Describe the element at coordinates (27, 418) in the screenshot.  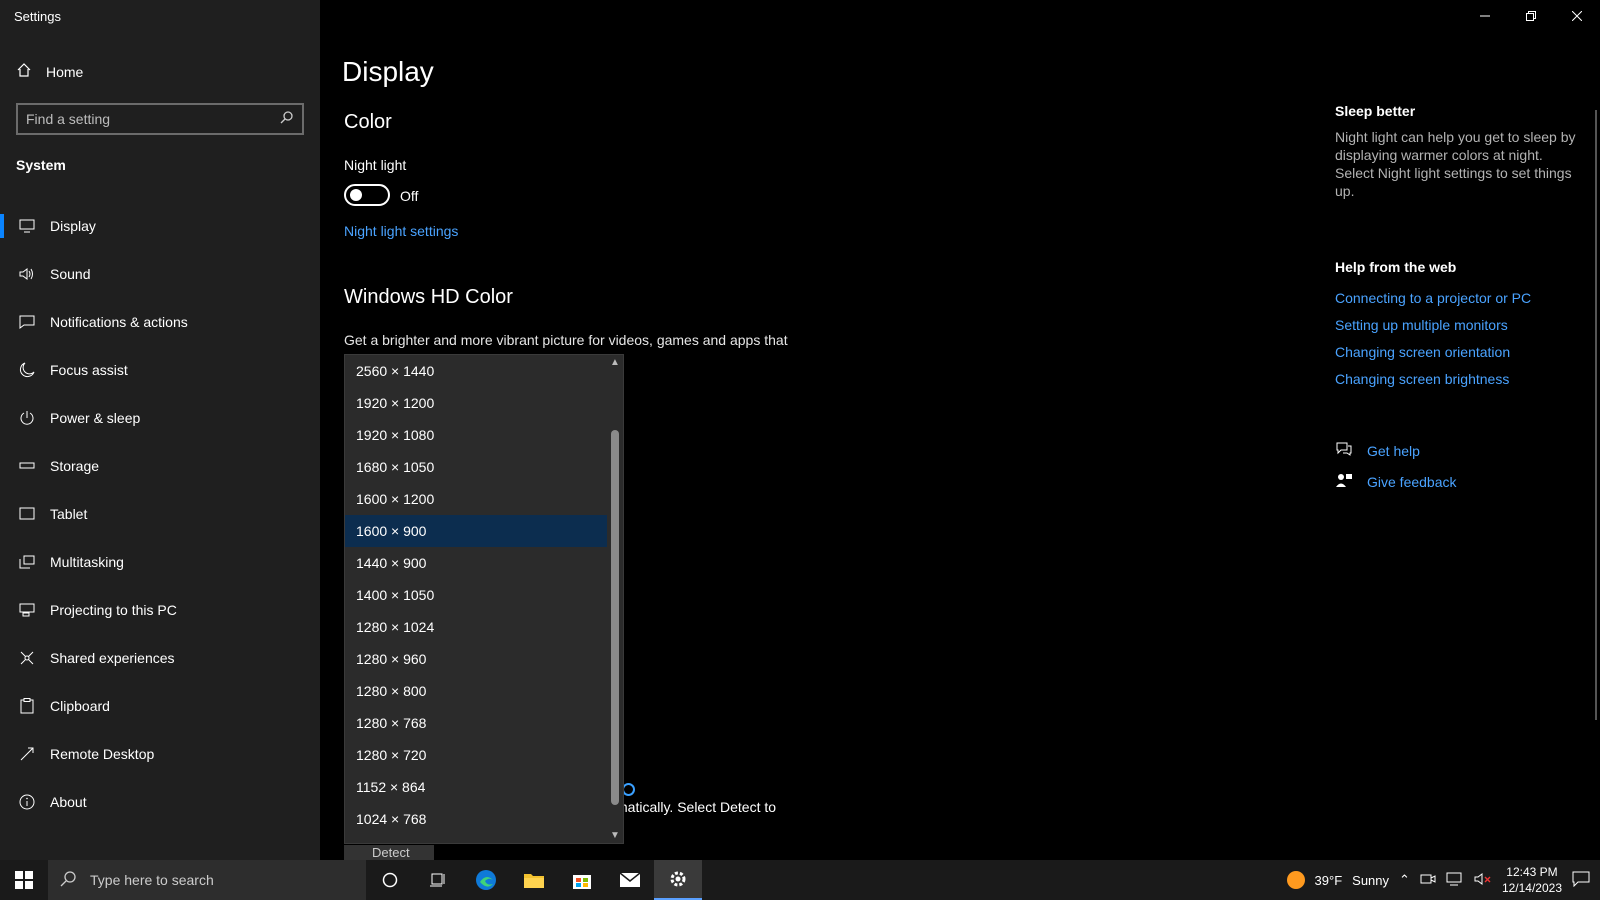
I see `power-icon` at that location.